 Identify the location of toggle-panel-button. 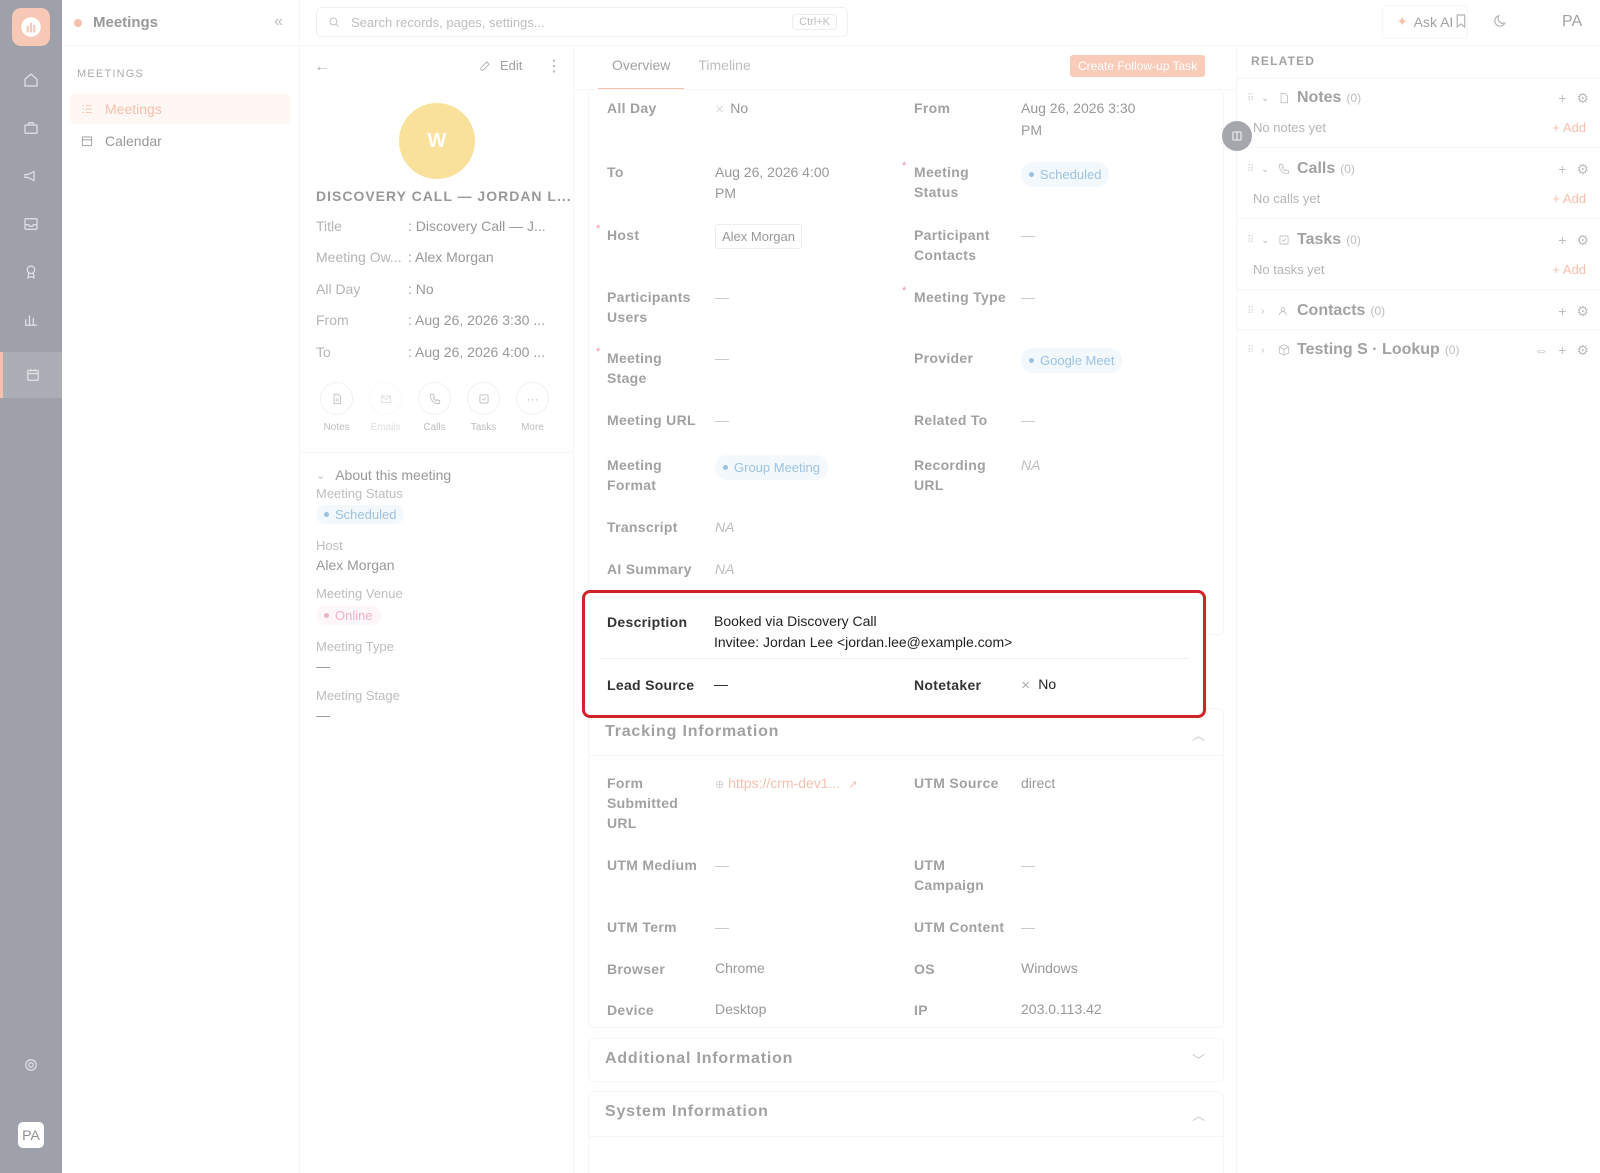
(1237, 136).